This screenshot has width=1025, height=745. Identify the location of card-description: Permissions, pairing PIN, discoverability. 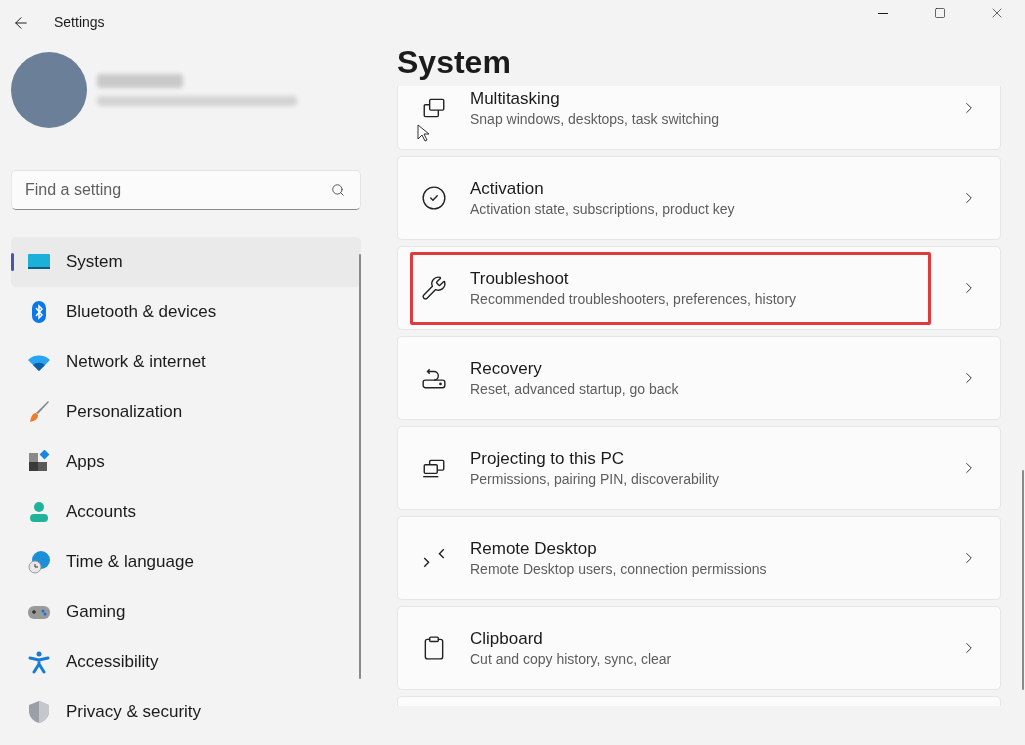
(594, 479).